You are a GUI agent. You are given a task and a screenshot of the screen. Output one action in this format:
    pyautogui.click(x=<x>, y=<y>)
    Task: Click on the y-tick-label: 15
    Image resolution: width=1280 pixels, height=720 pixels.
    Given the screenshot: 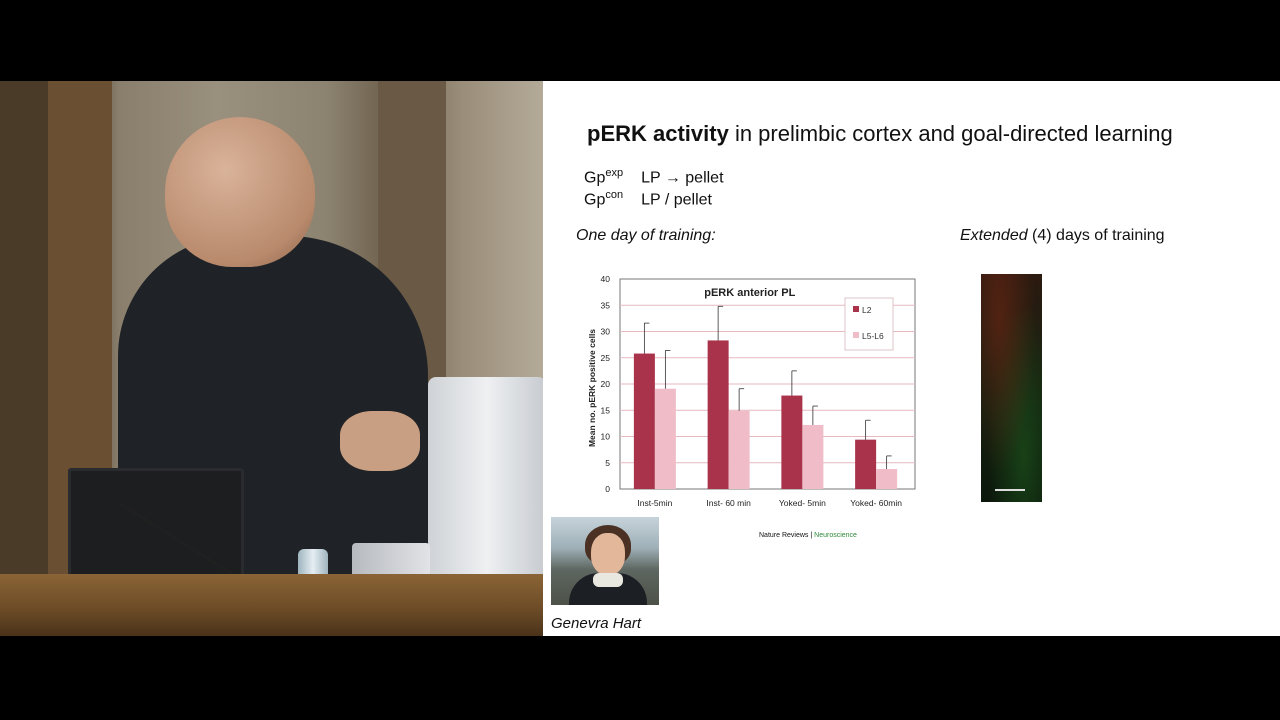 What is the action you would take?
    pyautogui.click(x=606, y=410)
    